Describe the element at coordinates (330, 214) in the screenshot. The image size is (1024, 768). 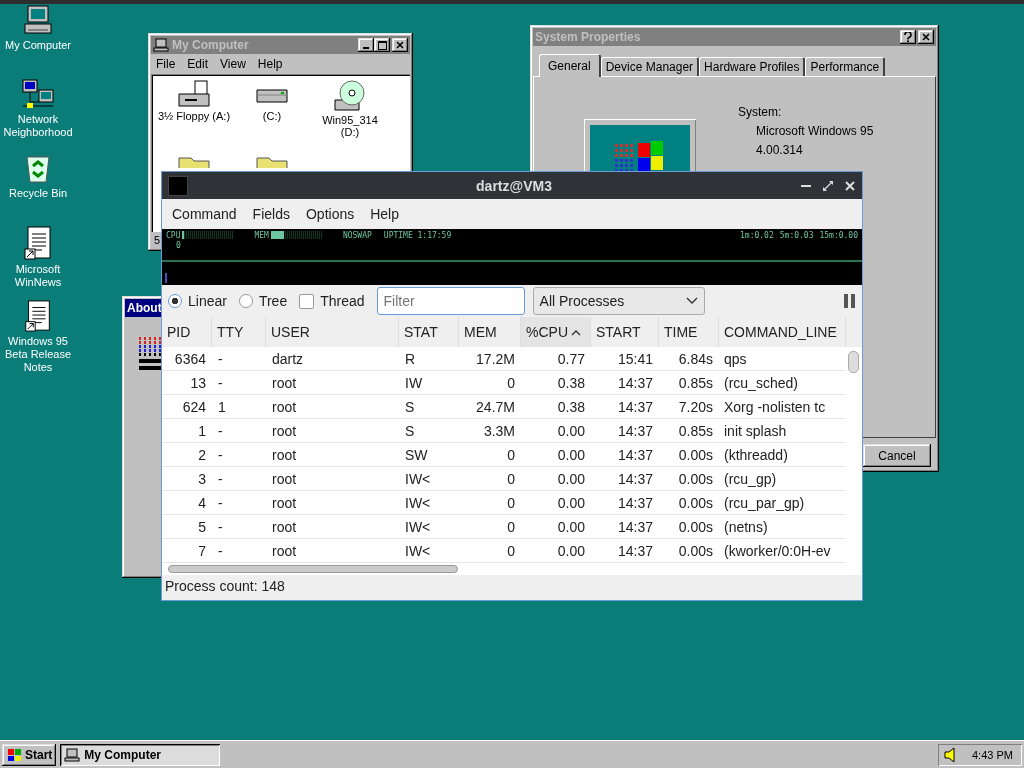
I see `menu-item: Options` at that location.